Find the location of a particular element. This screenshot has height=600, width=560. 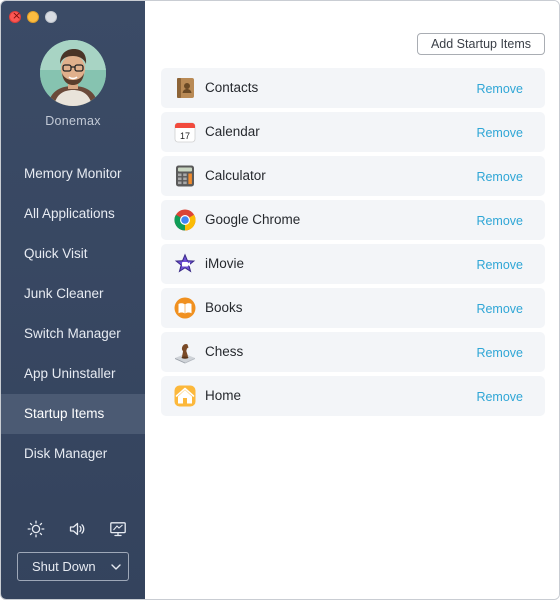

item-name: Calculator is located at coordinates (235, 175).